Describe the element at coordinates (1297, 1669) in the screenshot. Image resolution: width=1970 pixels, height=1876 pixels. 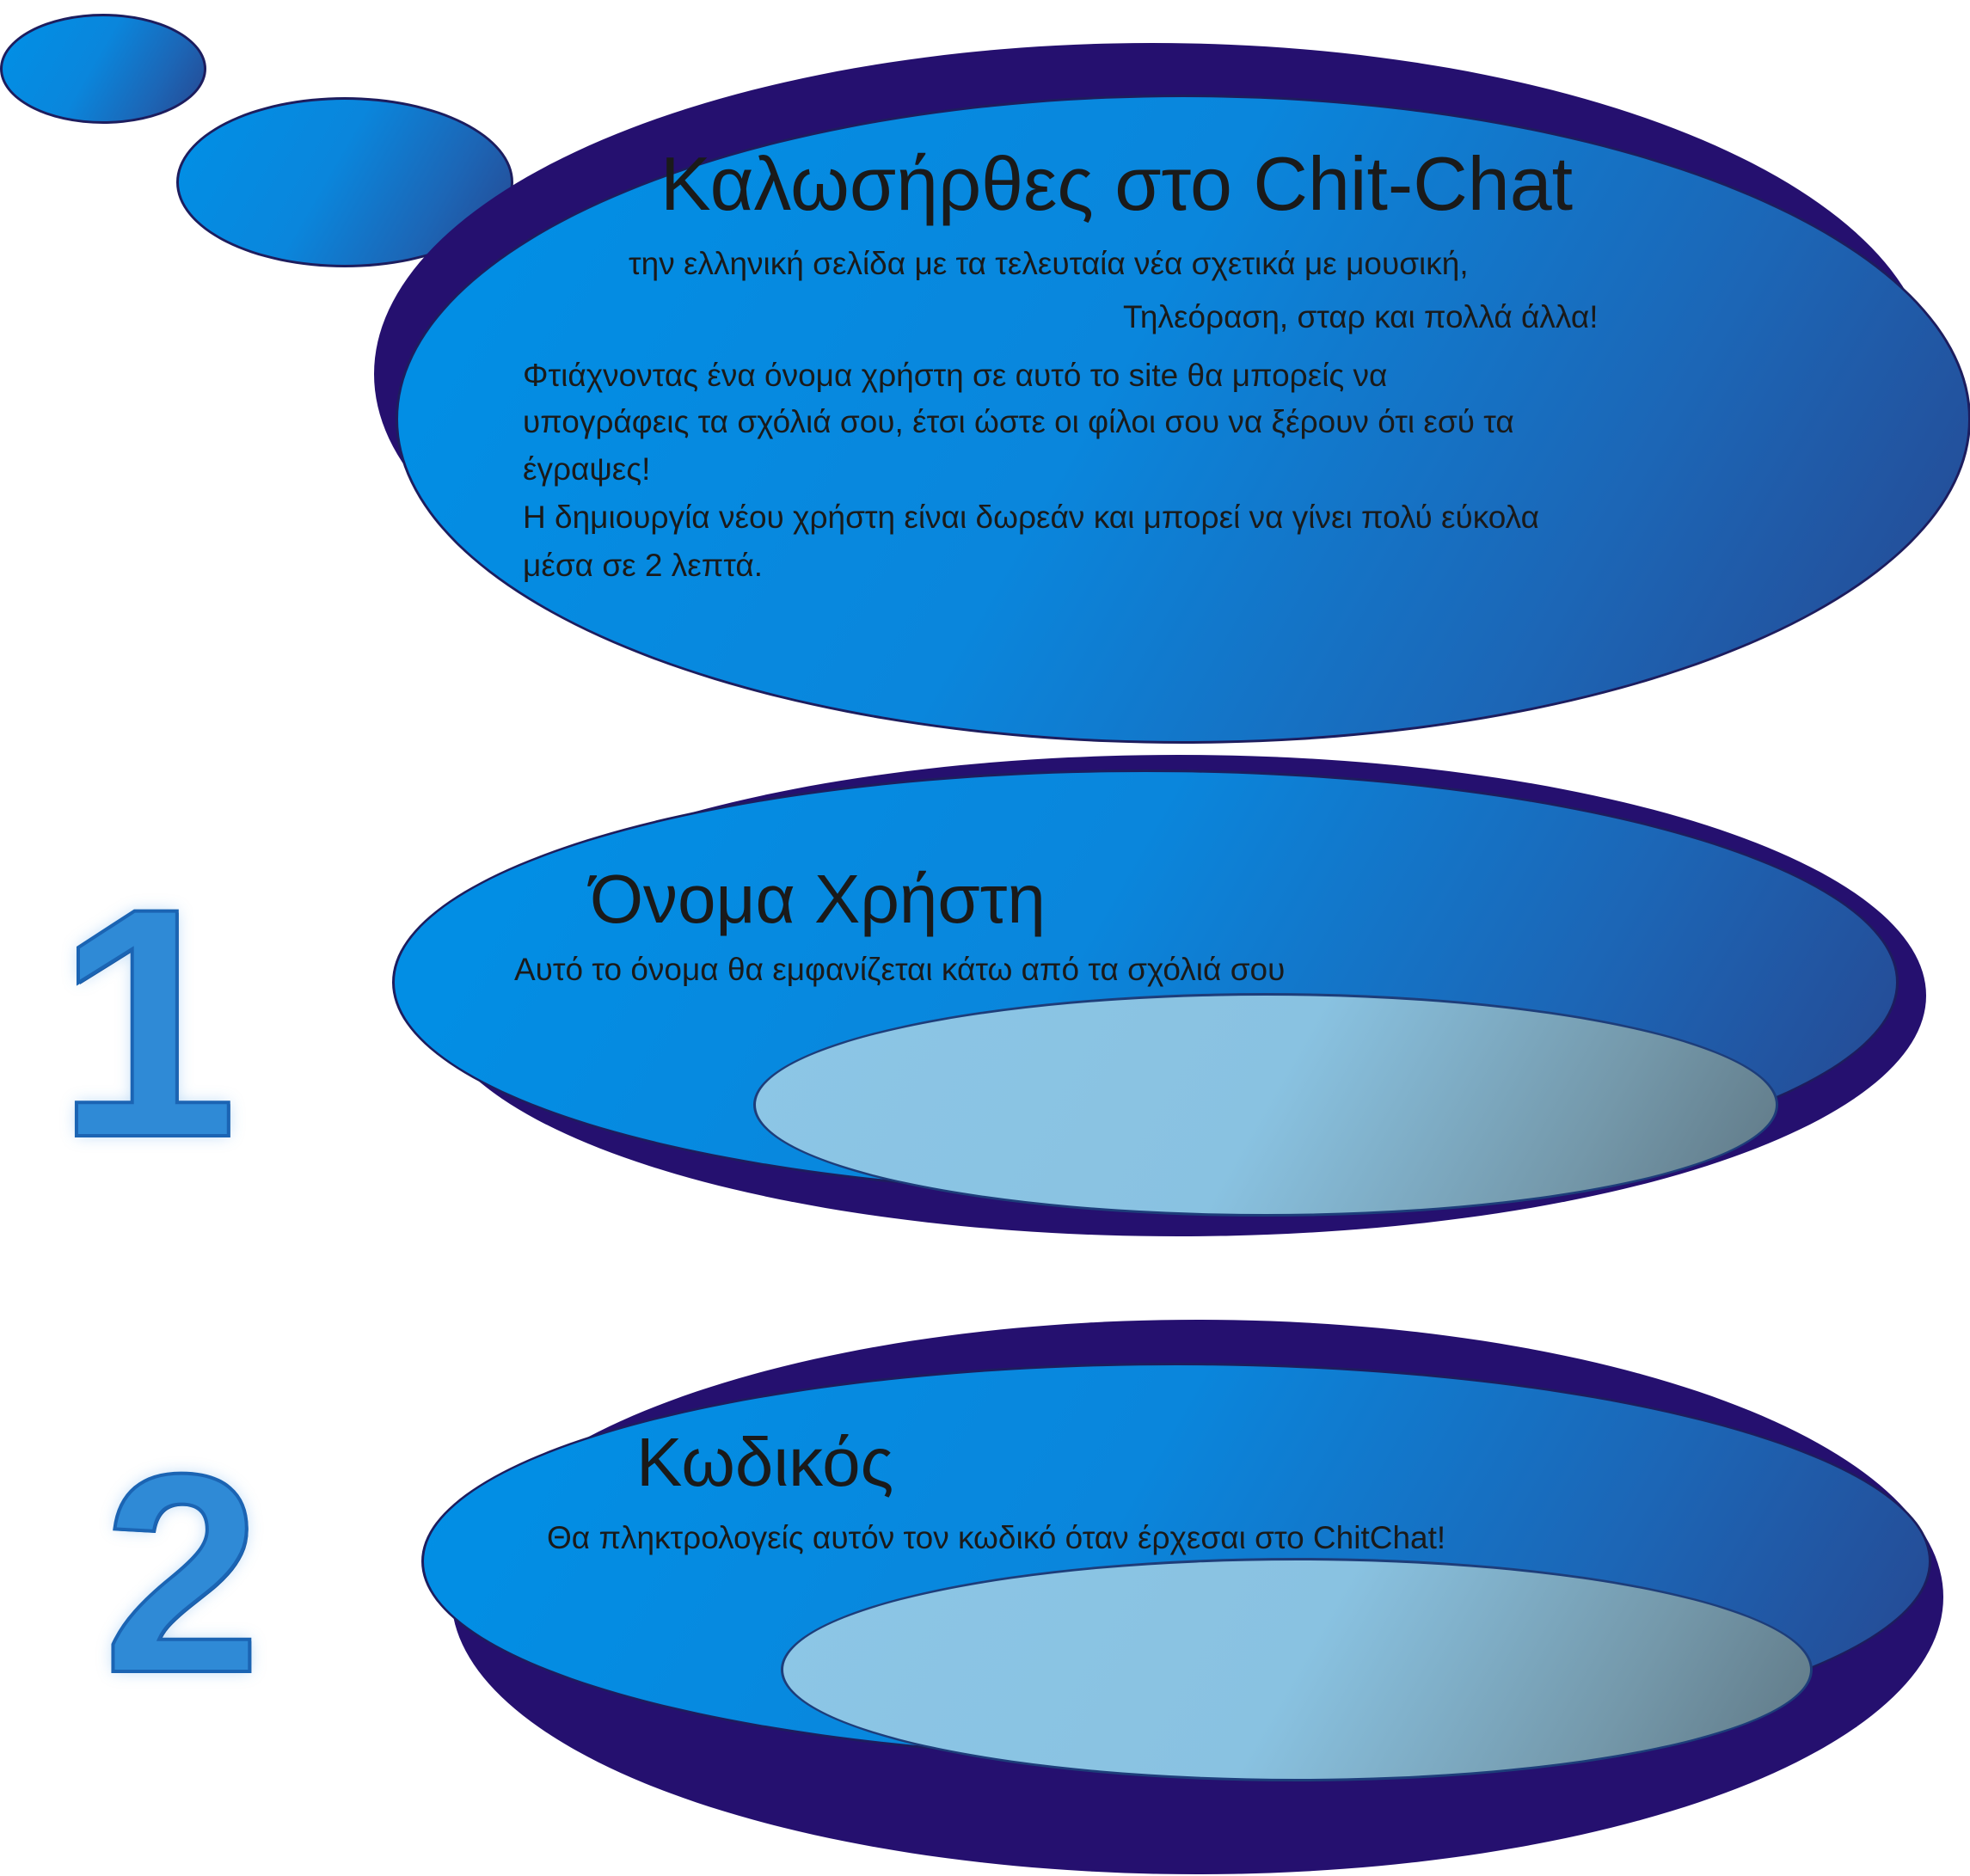
I see `password-input` at that location.